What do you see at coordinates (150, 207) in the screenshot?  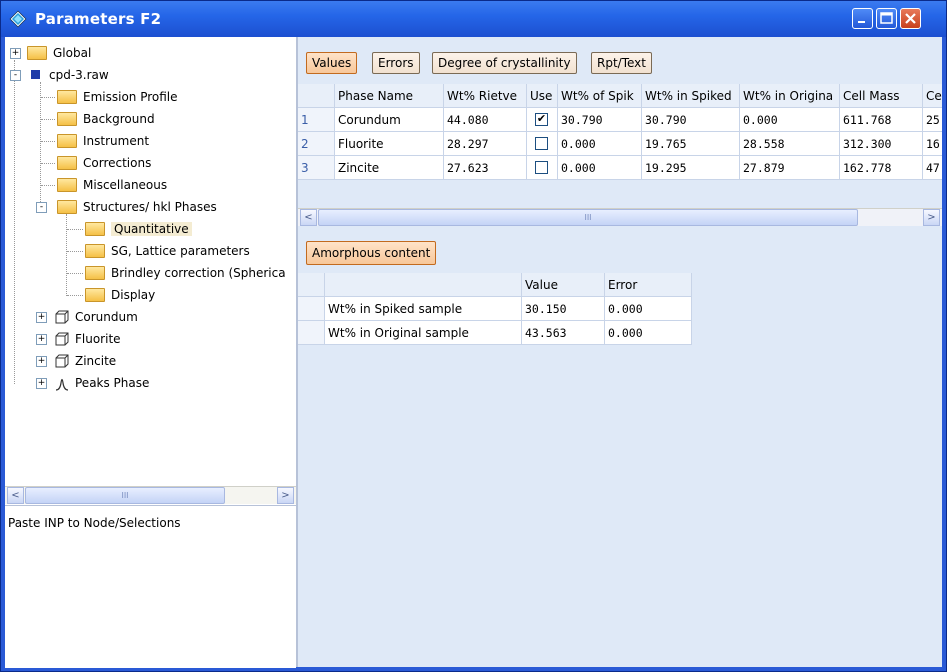 I see `tree-label: Structures/ hkl Phases` at bounding box center [150, 207].